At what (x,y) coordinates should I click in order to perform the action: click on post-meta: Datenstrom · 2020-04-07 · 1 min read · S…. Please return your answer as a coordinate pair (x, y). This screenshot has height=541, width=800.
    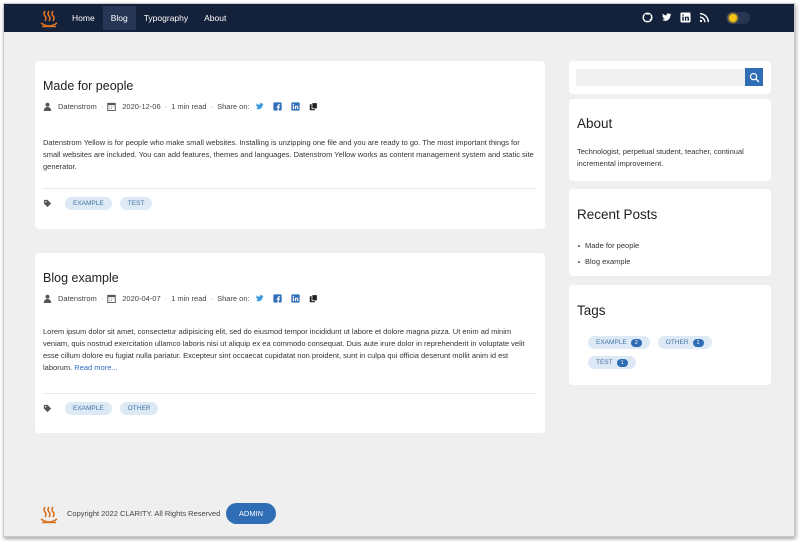
    Looking at the image, I should click on (180, 298).